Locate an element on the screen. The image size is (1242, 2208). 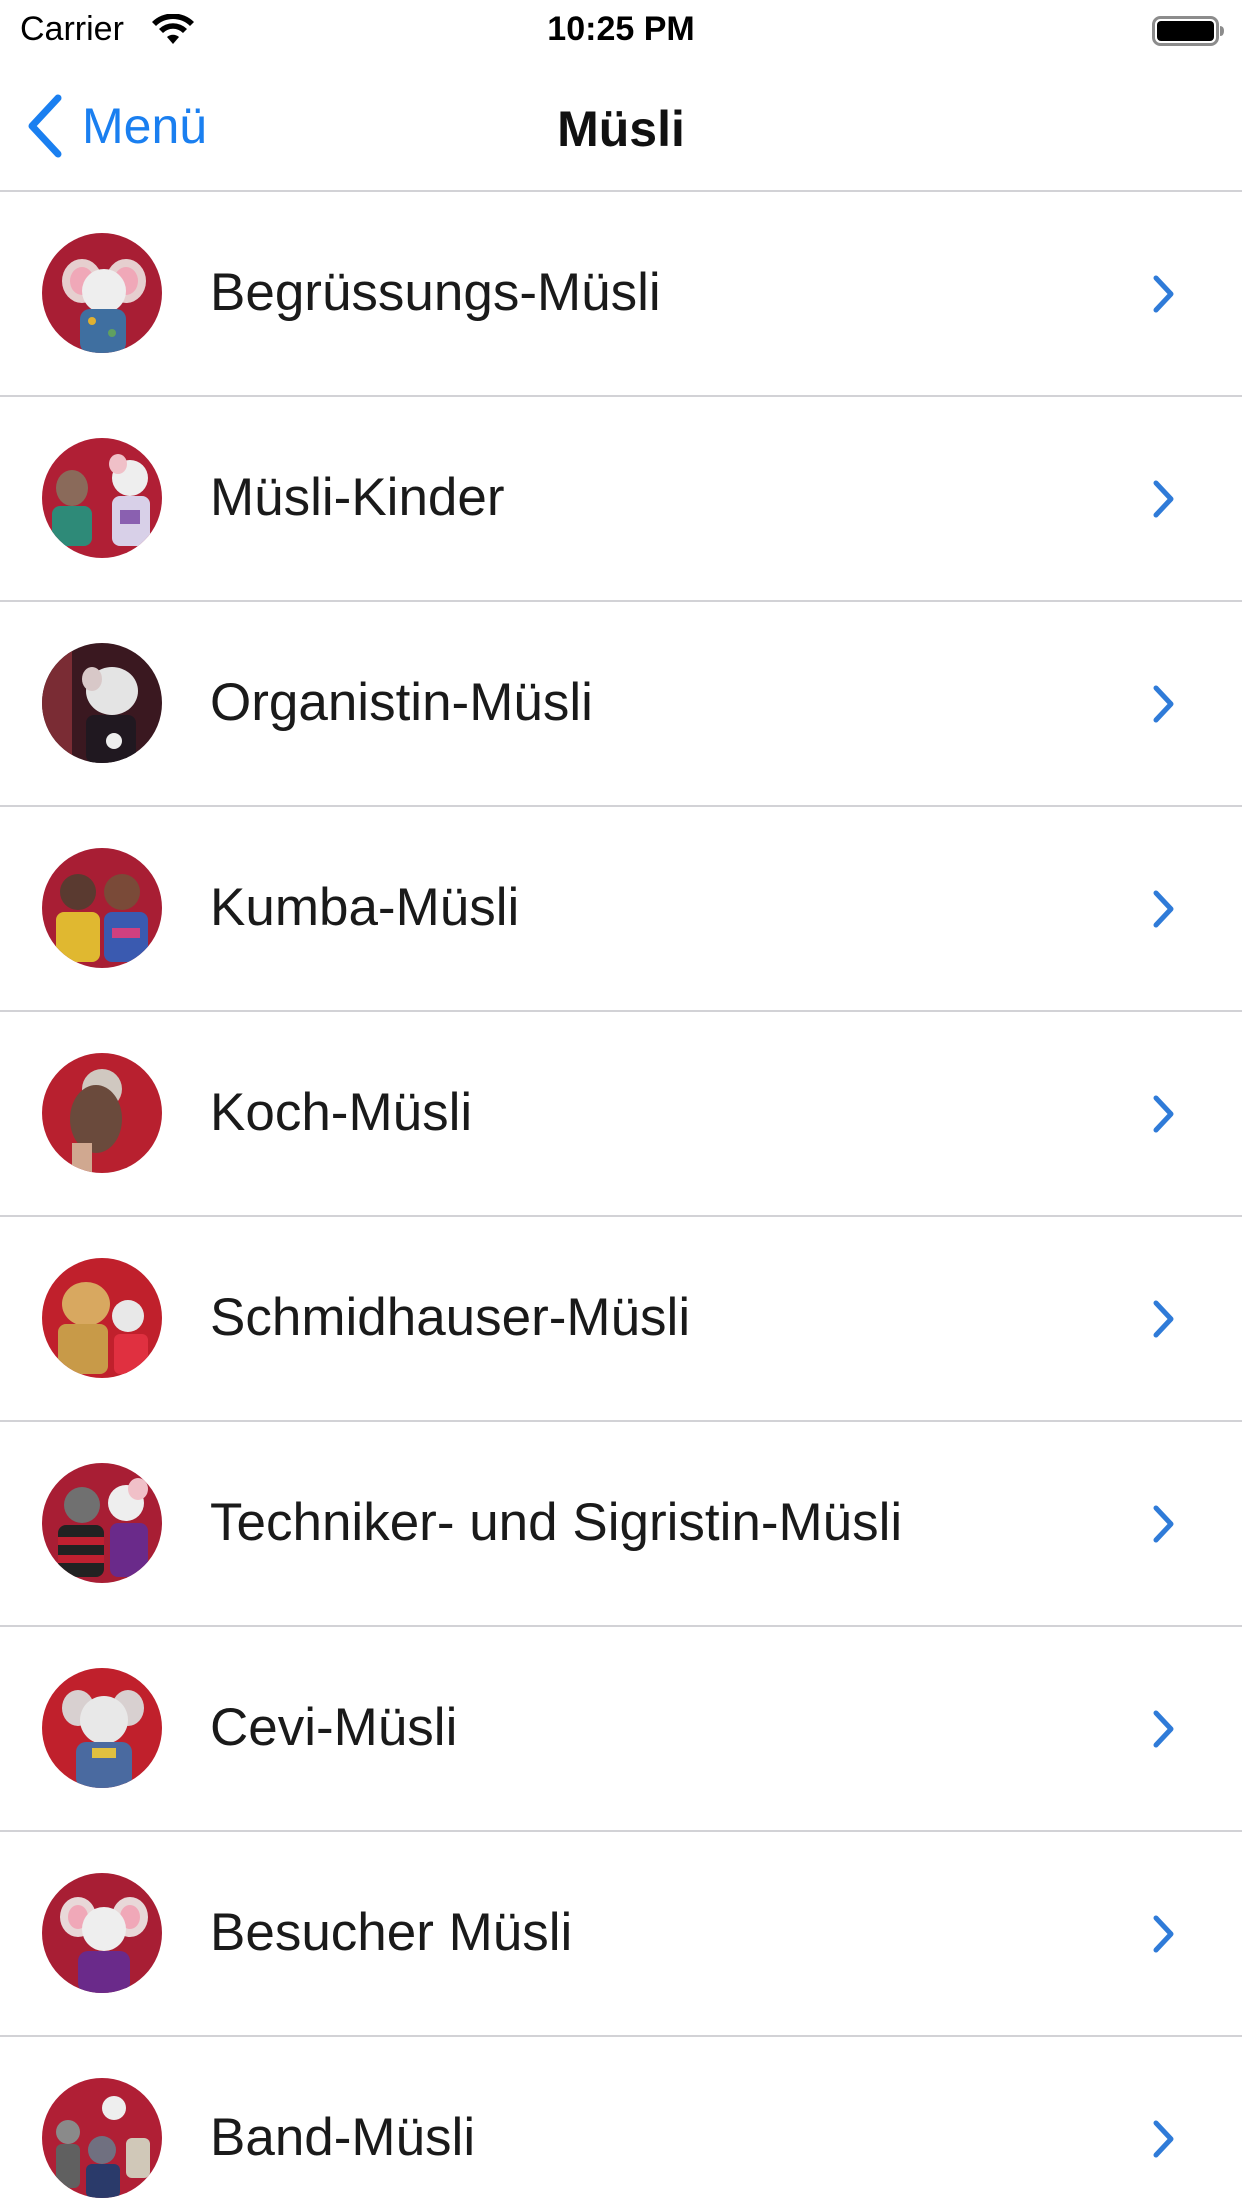
list-item-label: Techniker- und Sigristin-Müsli is located at coordinates (556, 1522).